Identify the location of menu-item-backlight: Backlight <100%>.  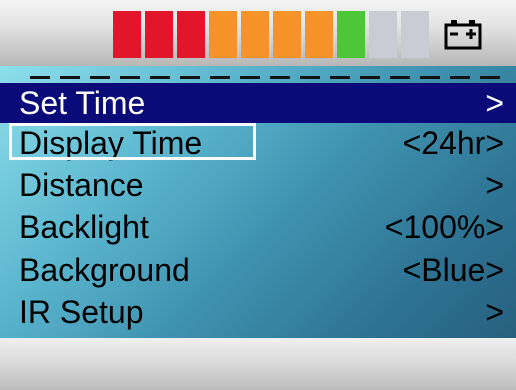
(258, 227).